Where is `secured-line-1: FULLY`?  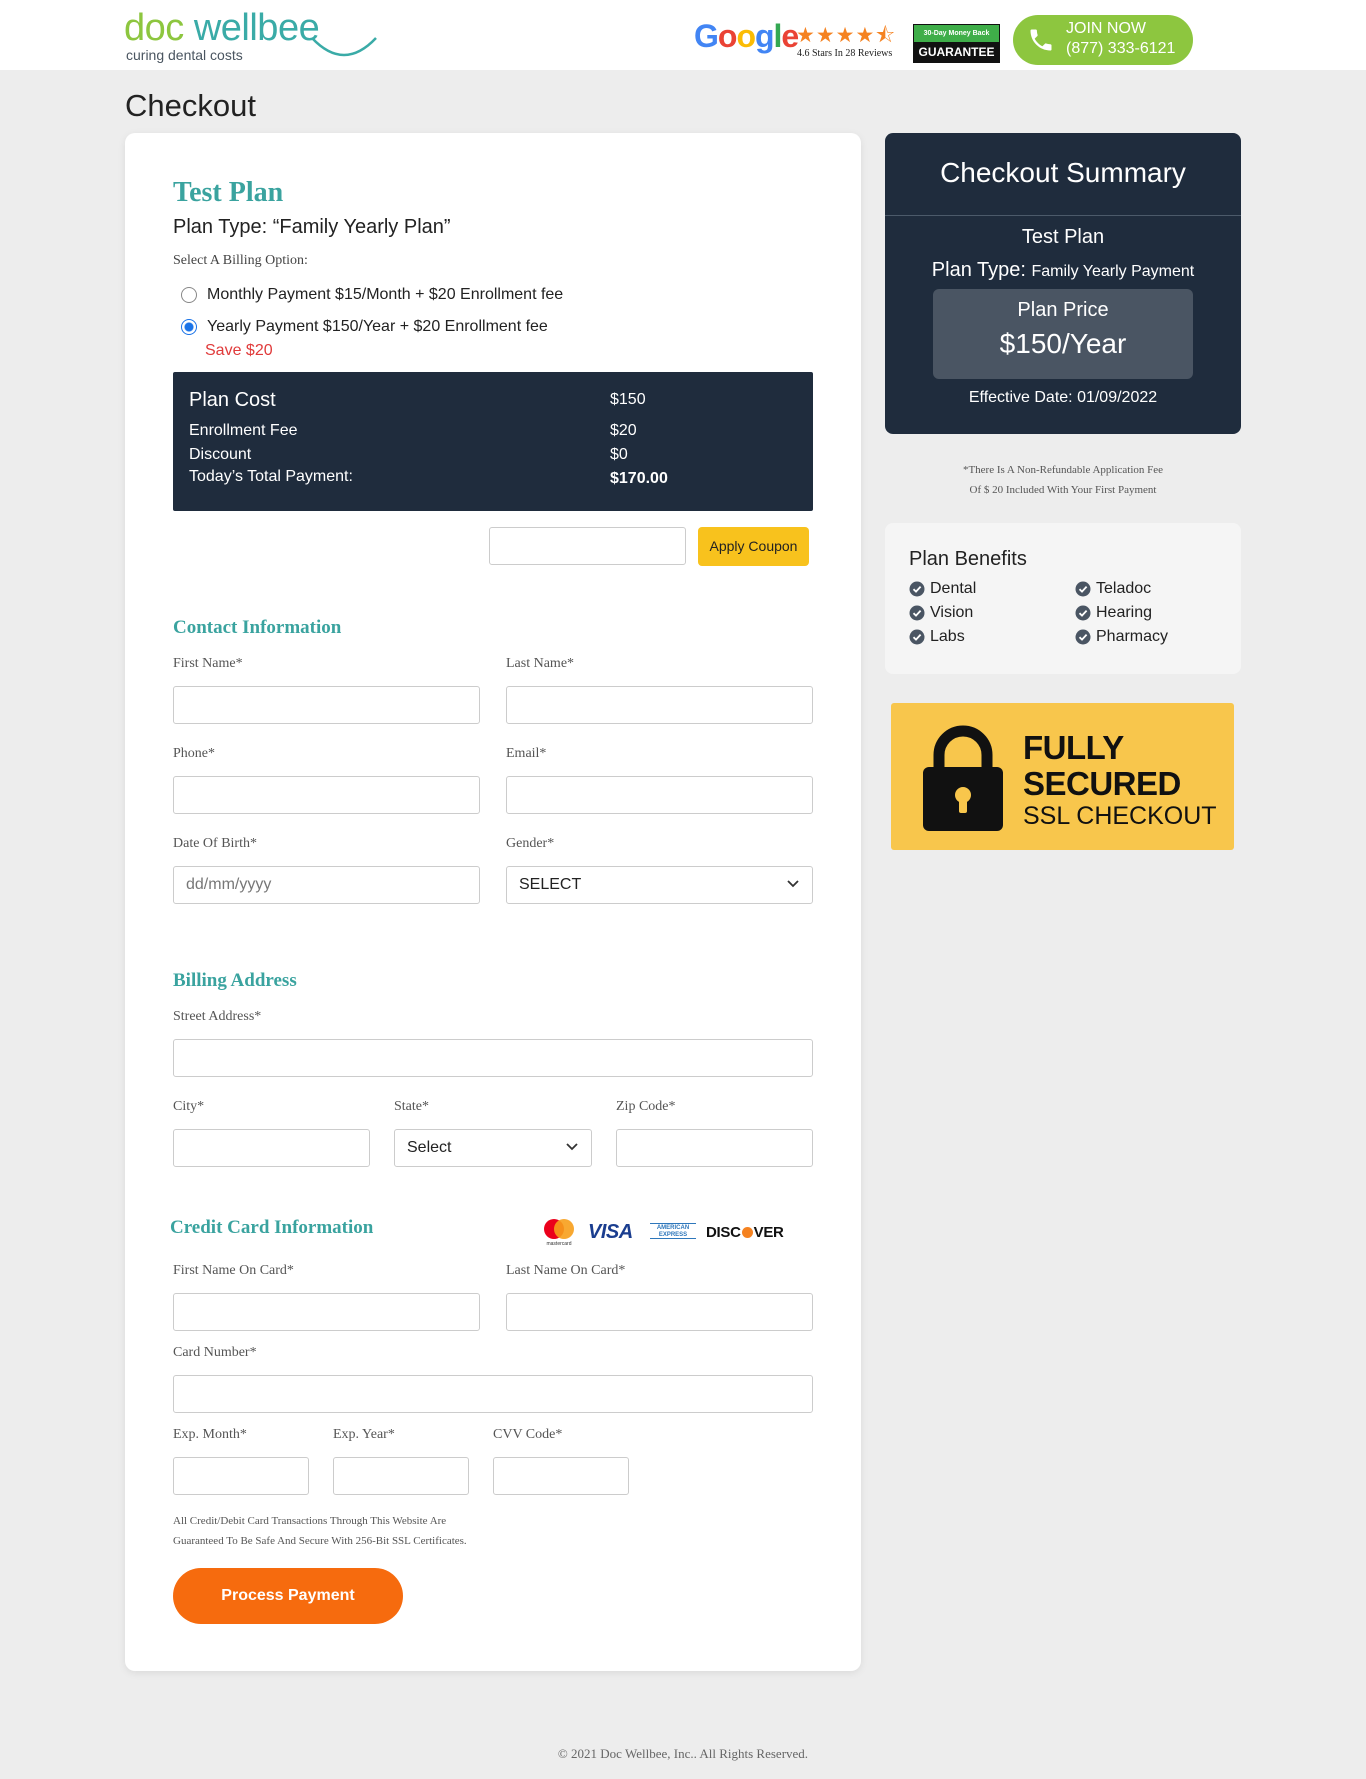 secured-line-1: FULLY is located at coordinates (1073, 747).